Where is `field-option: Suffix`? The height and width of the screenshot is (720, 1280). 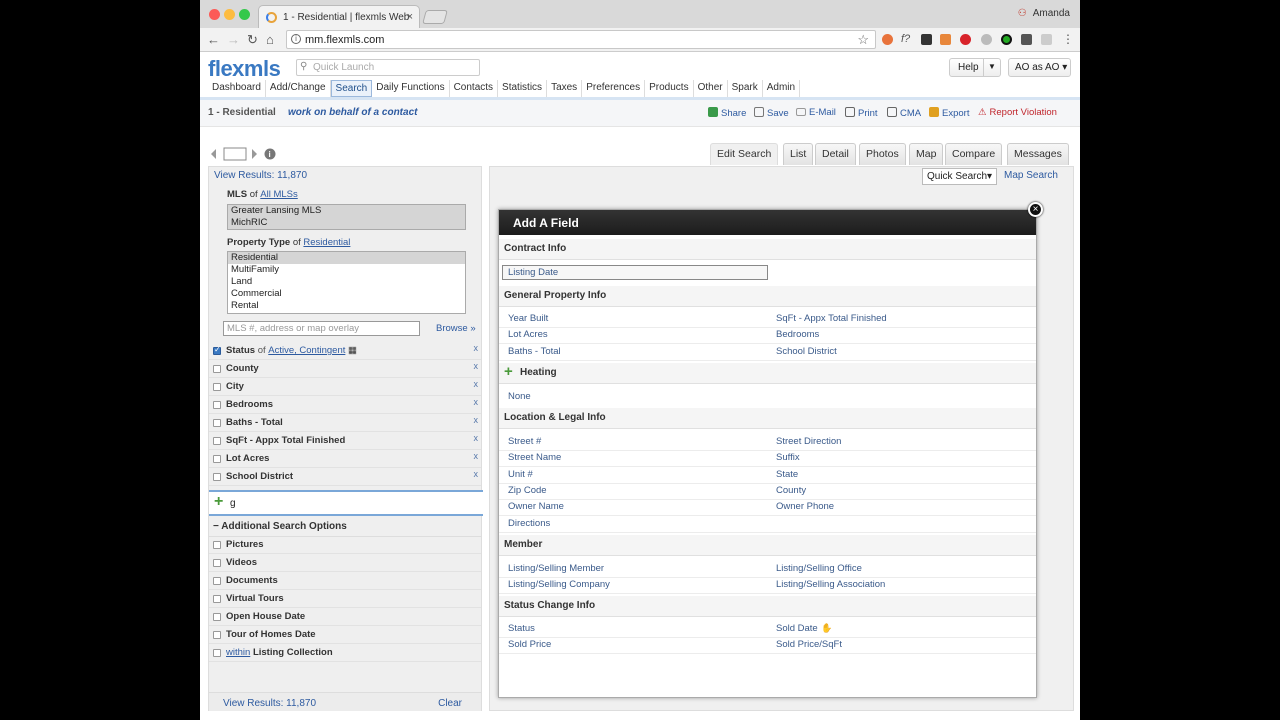
field-option: Suffix is located at coordinates (788, 457).